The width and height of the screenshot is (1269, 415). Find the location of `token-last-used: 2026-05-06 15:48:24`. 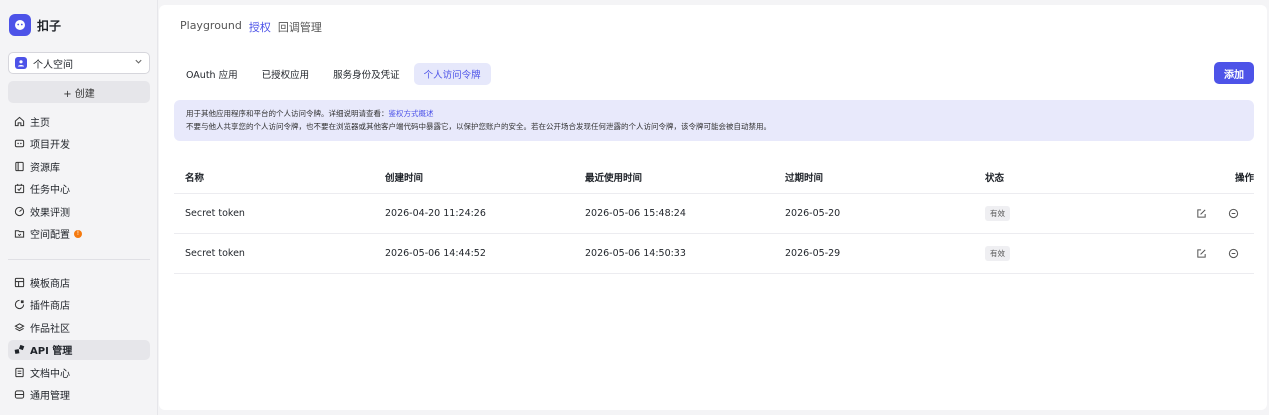

token-last-used: 2026-05-06 15:48:24 is located at coordinates (635, 213).